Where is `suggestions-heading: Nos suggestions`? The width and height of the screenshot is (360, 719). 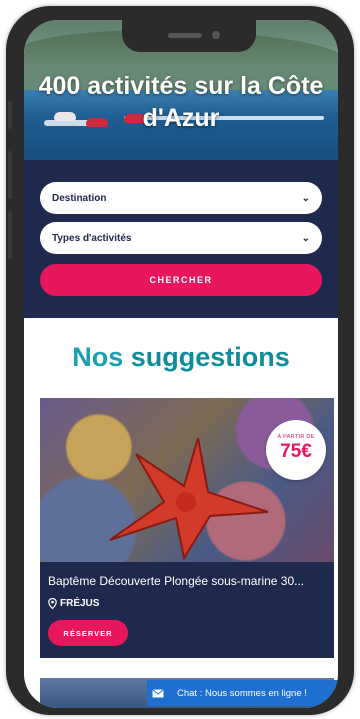 suggestions-heading: Nos suggestions is located at coordinates (181, 357).